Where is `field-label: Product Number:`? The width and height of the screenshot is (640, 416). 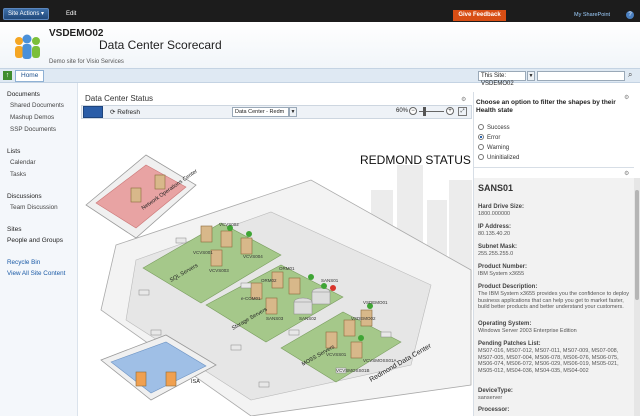
field-label: Product Number: is located at coordinates (503, 267).